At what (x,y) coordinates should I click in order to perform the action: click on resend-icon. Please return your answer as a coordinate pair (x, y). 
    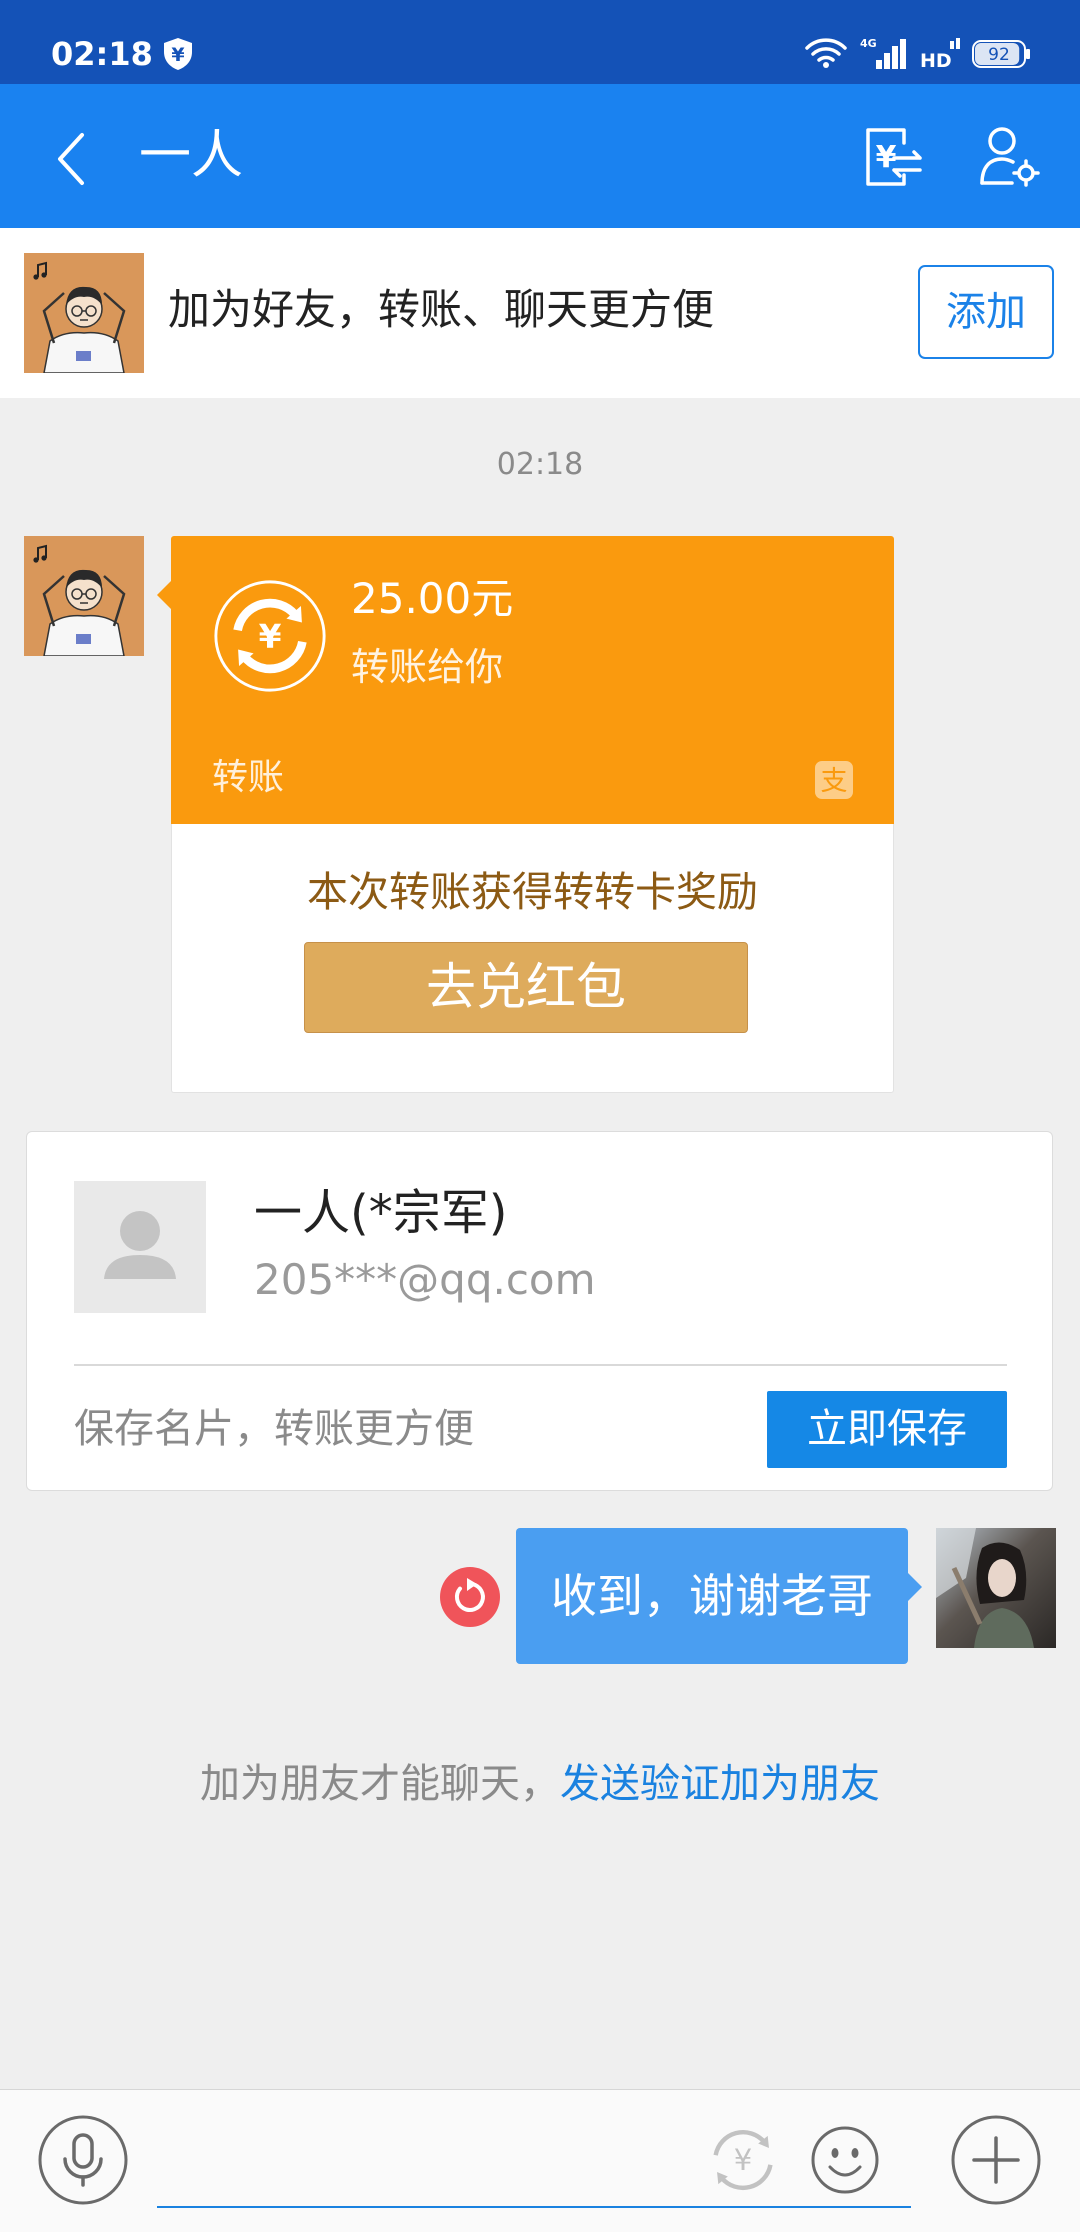
    Looking at the image, I should click on (470, 1597).